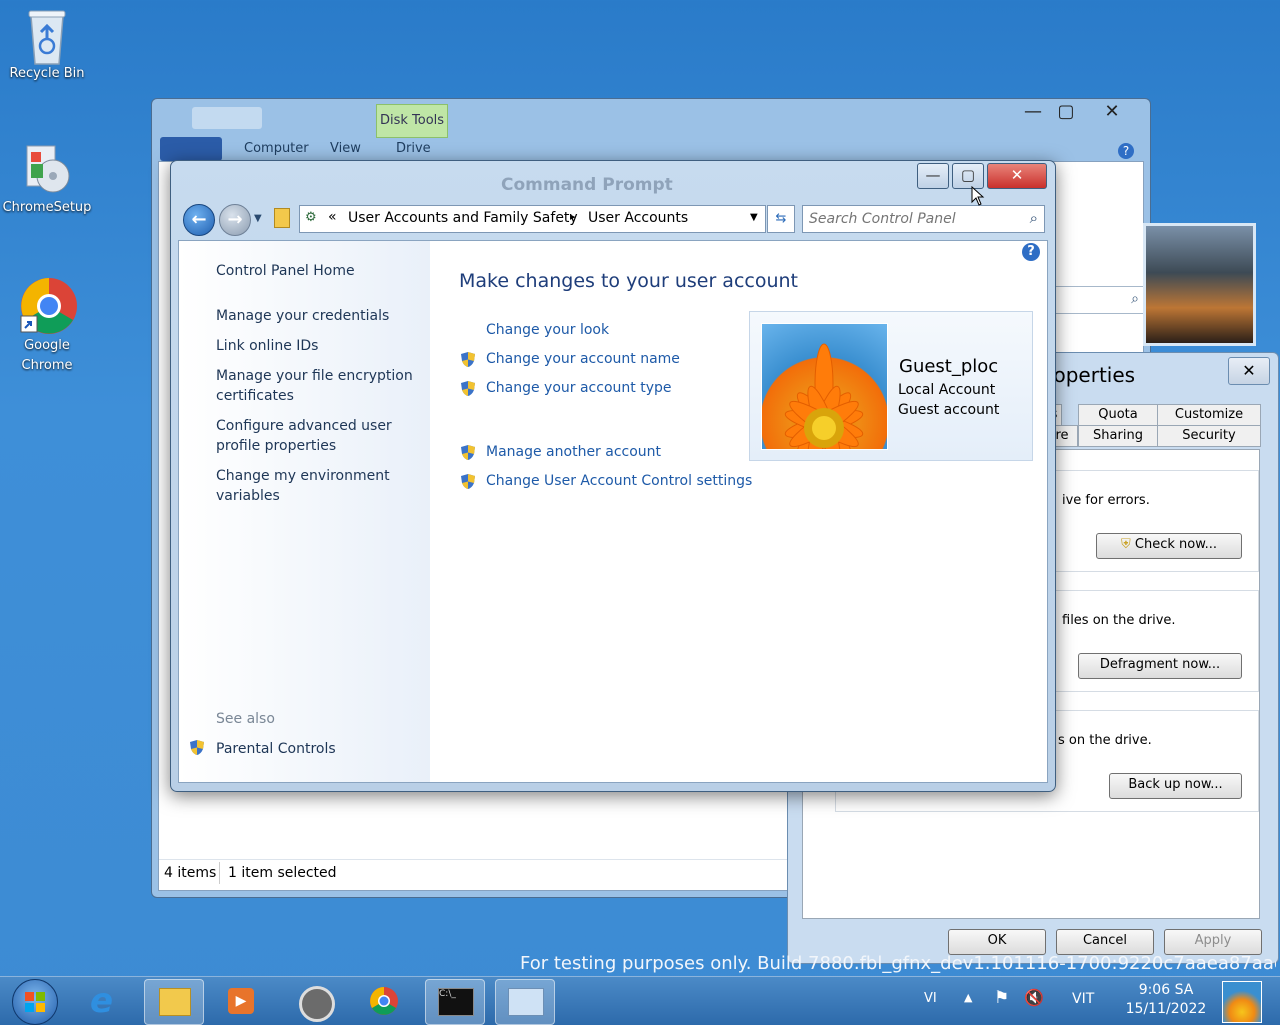 Image resolution: width=1280 pixels, height=1025 pixels. I want to click on start-button, so click(35, 1002).